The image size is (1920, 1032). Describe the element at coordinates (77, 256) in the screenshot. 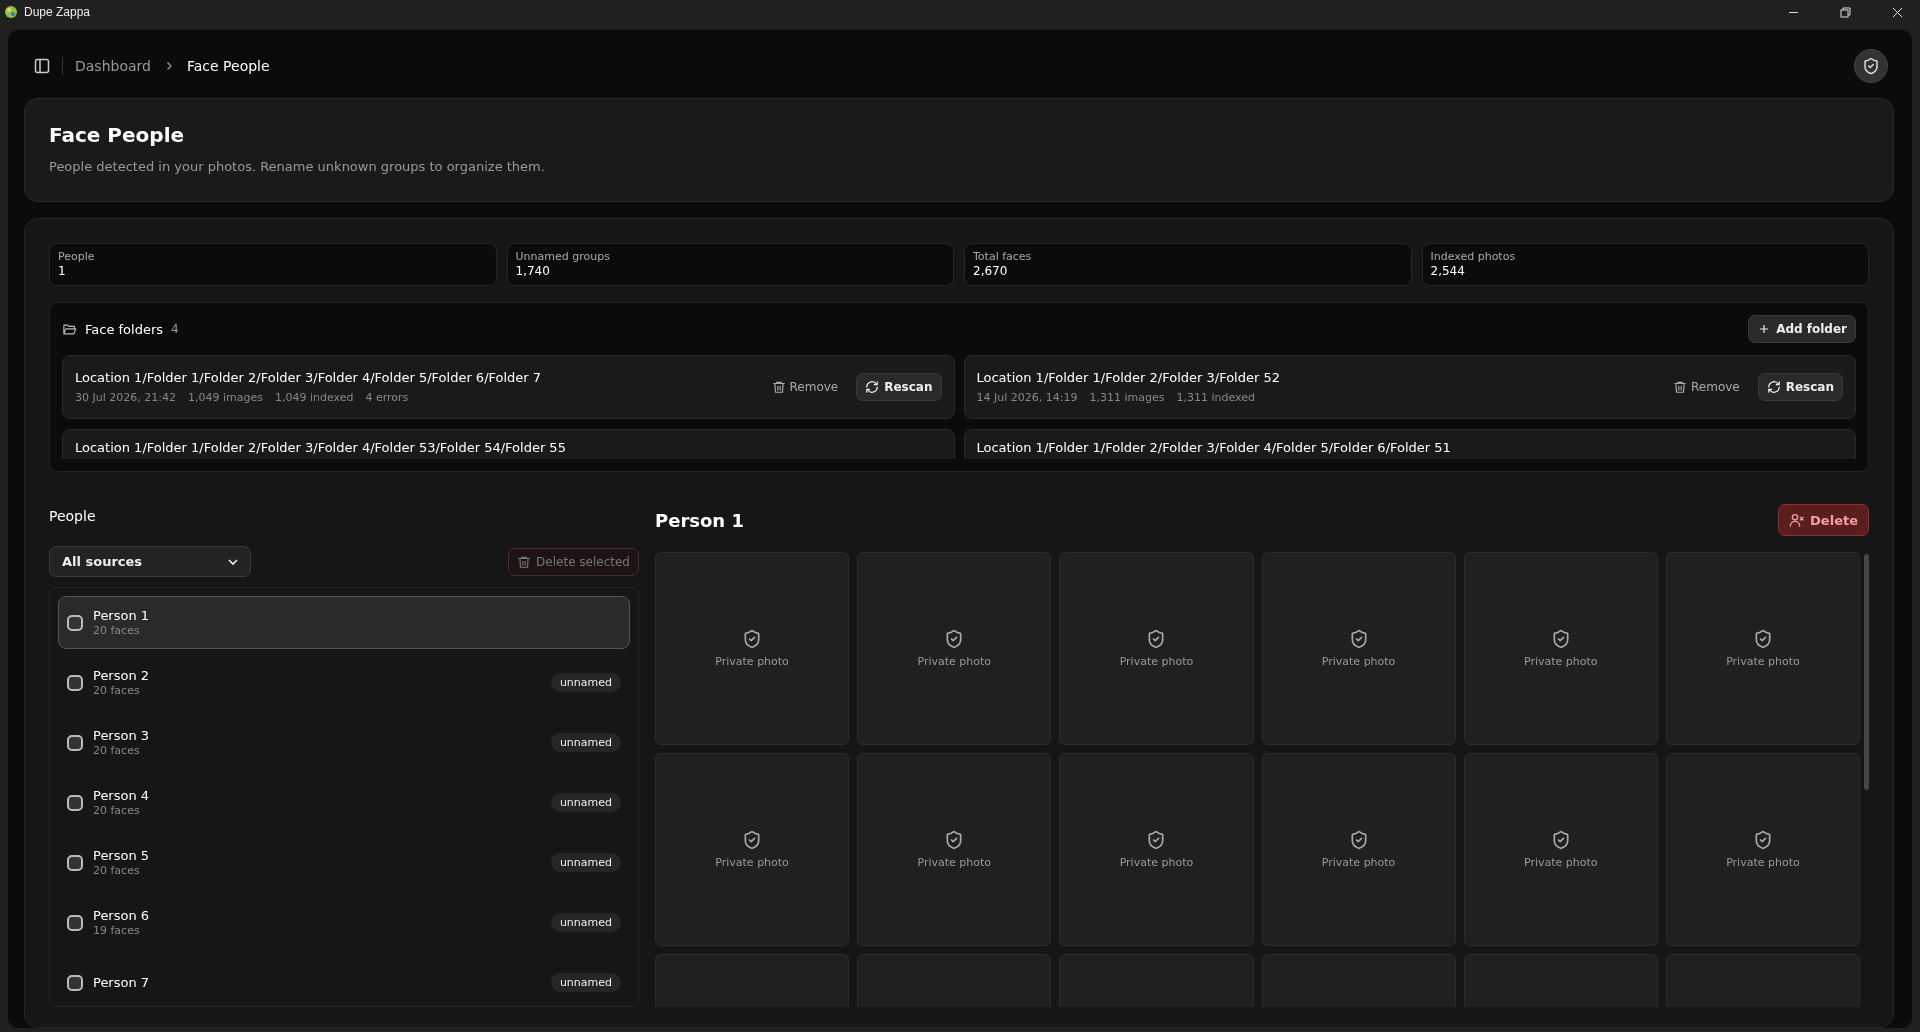

I see `stat-label: People` at that location.